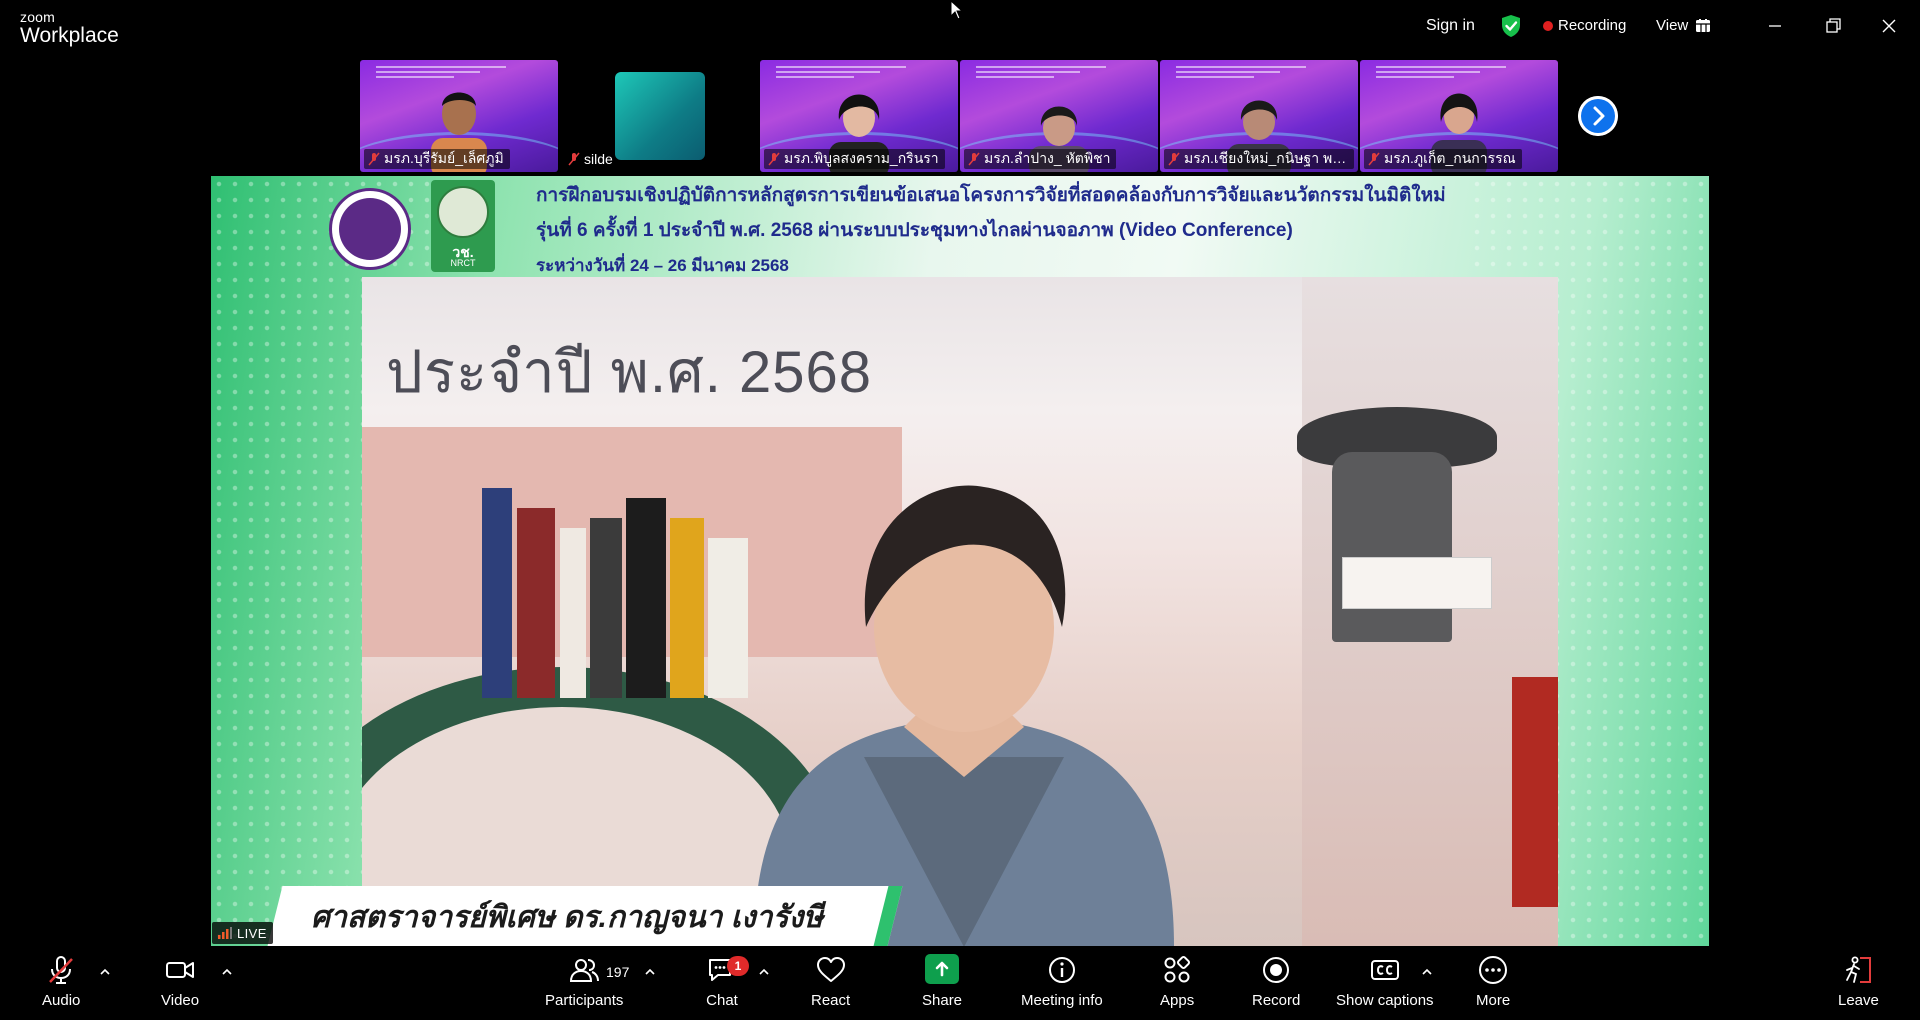 Image resolution: width=1920 pixels, height=1020 pixels. I want to click on record-button: Record, so click(1276, 981).